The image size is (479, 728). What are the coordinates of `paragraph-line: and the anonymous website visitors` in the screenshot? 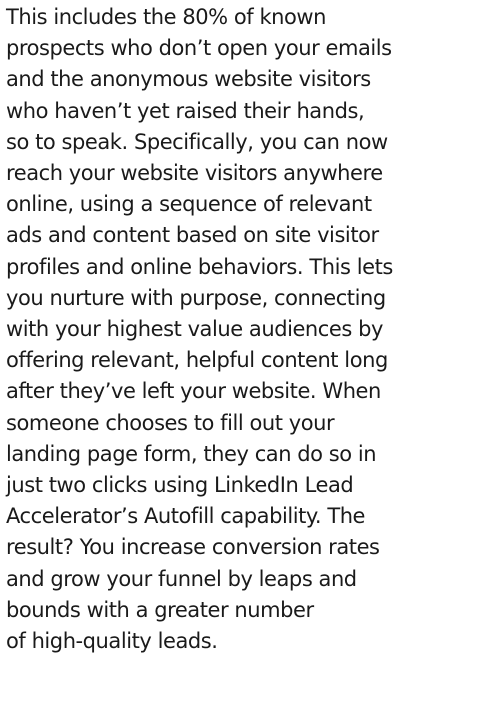 It's located at (188, 79).